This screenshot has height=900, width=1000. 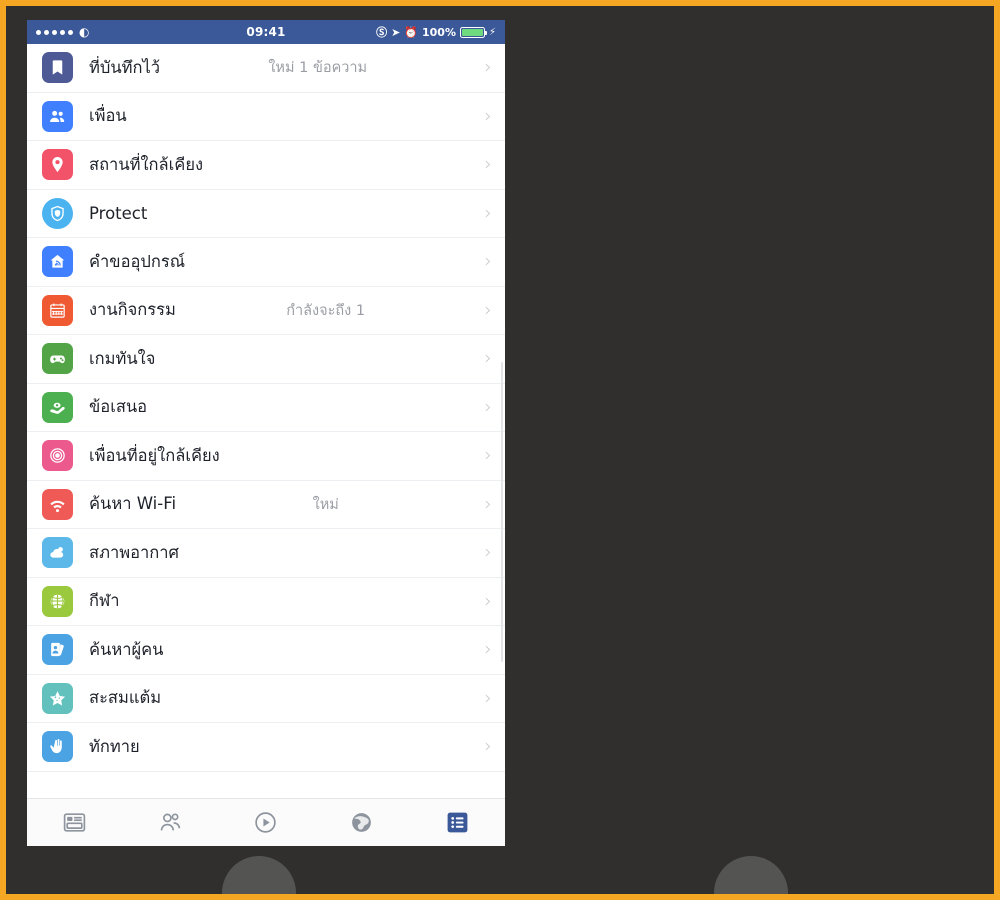 What do you see at coordinates (325, 504) in the screenshot?
I see `menu-item-badge: ใหม่` at bounding box center [325, 504].